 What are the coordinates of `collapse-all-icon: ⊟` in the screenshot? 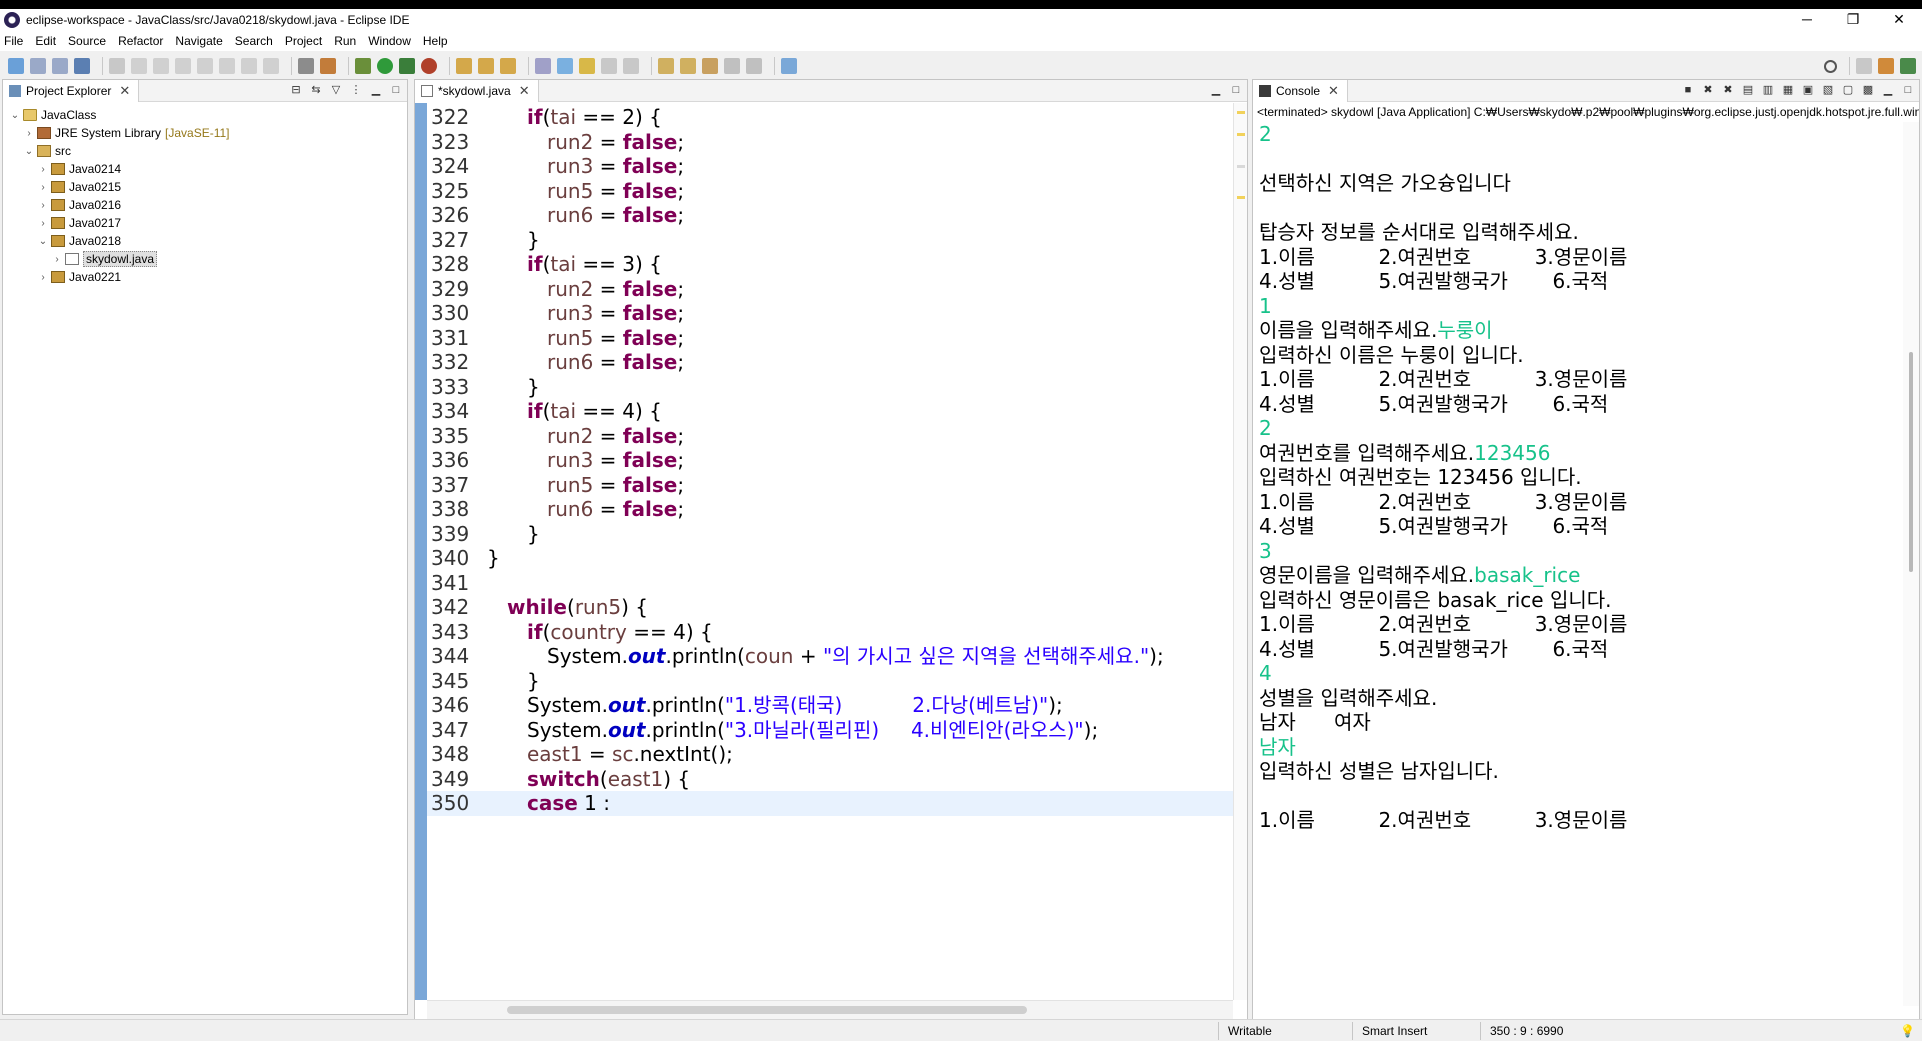 It's located at (296, 90).